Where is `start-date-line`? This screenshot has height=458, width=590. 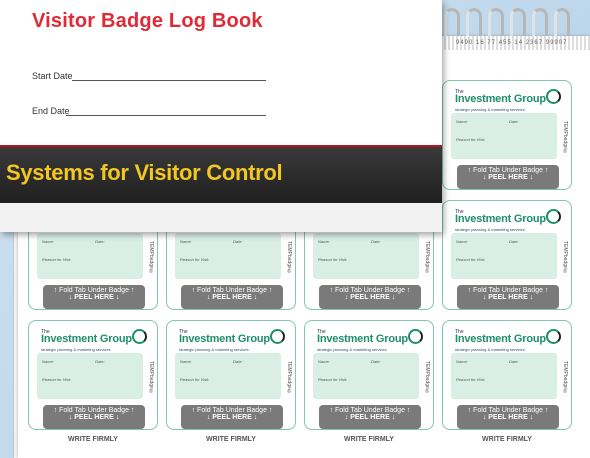 start-date-line is located at coordinates (169, 80).